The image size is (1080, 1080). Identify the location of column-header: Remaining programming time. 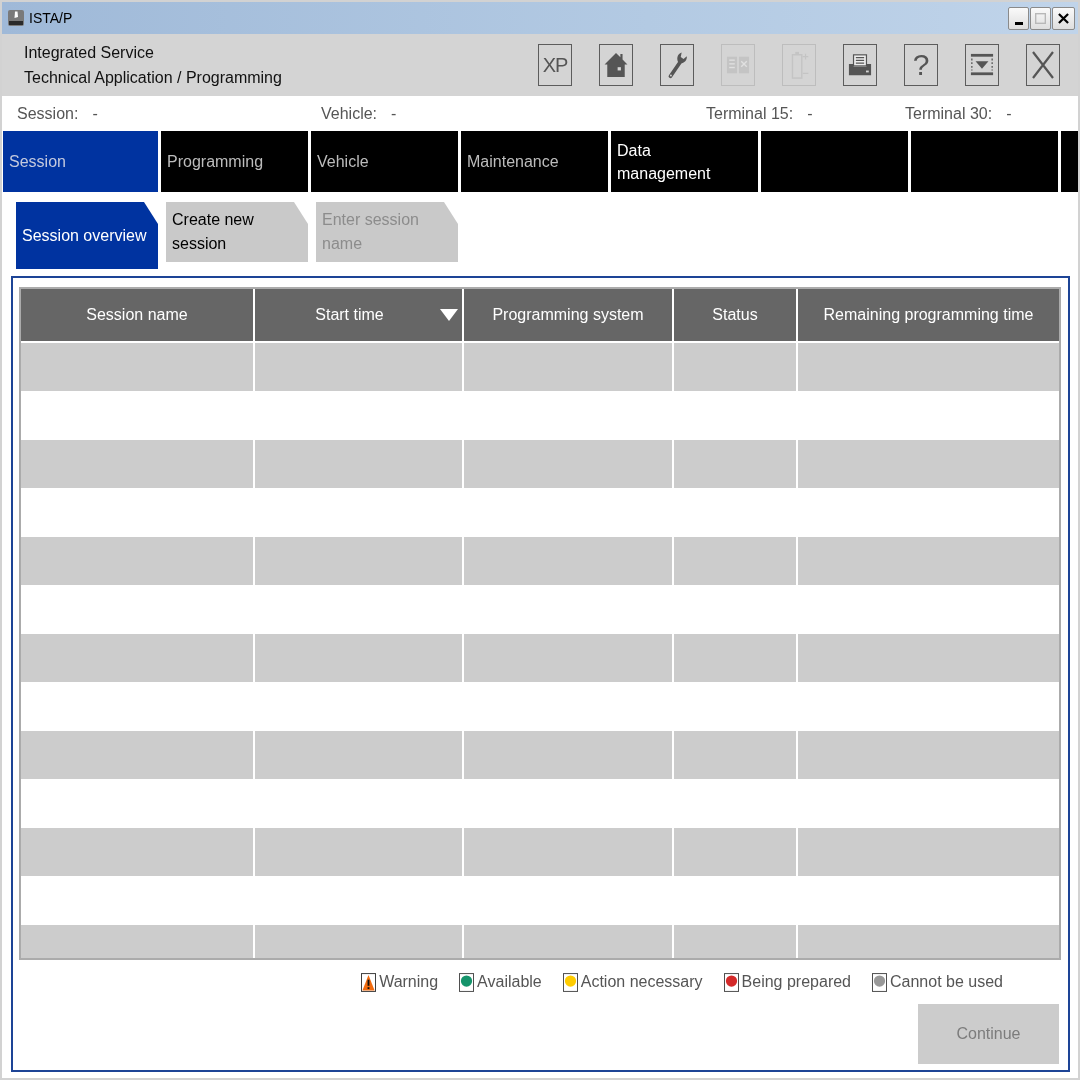
(928, 315).